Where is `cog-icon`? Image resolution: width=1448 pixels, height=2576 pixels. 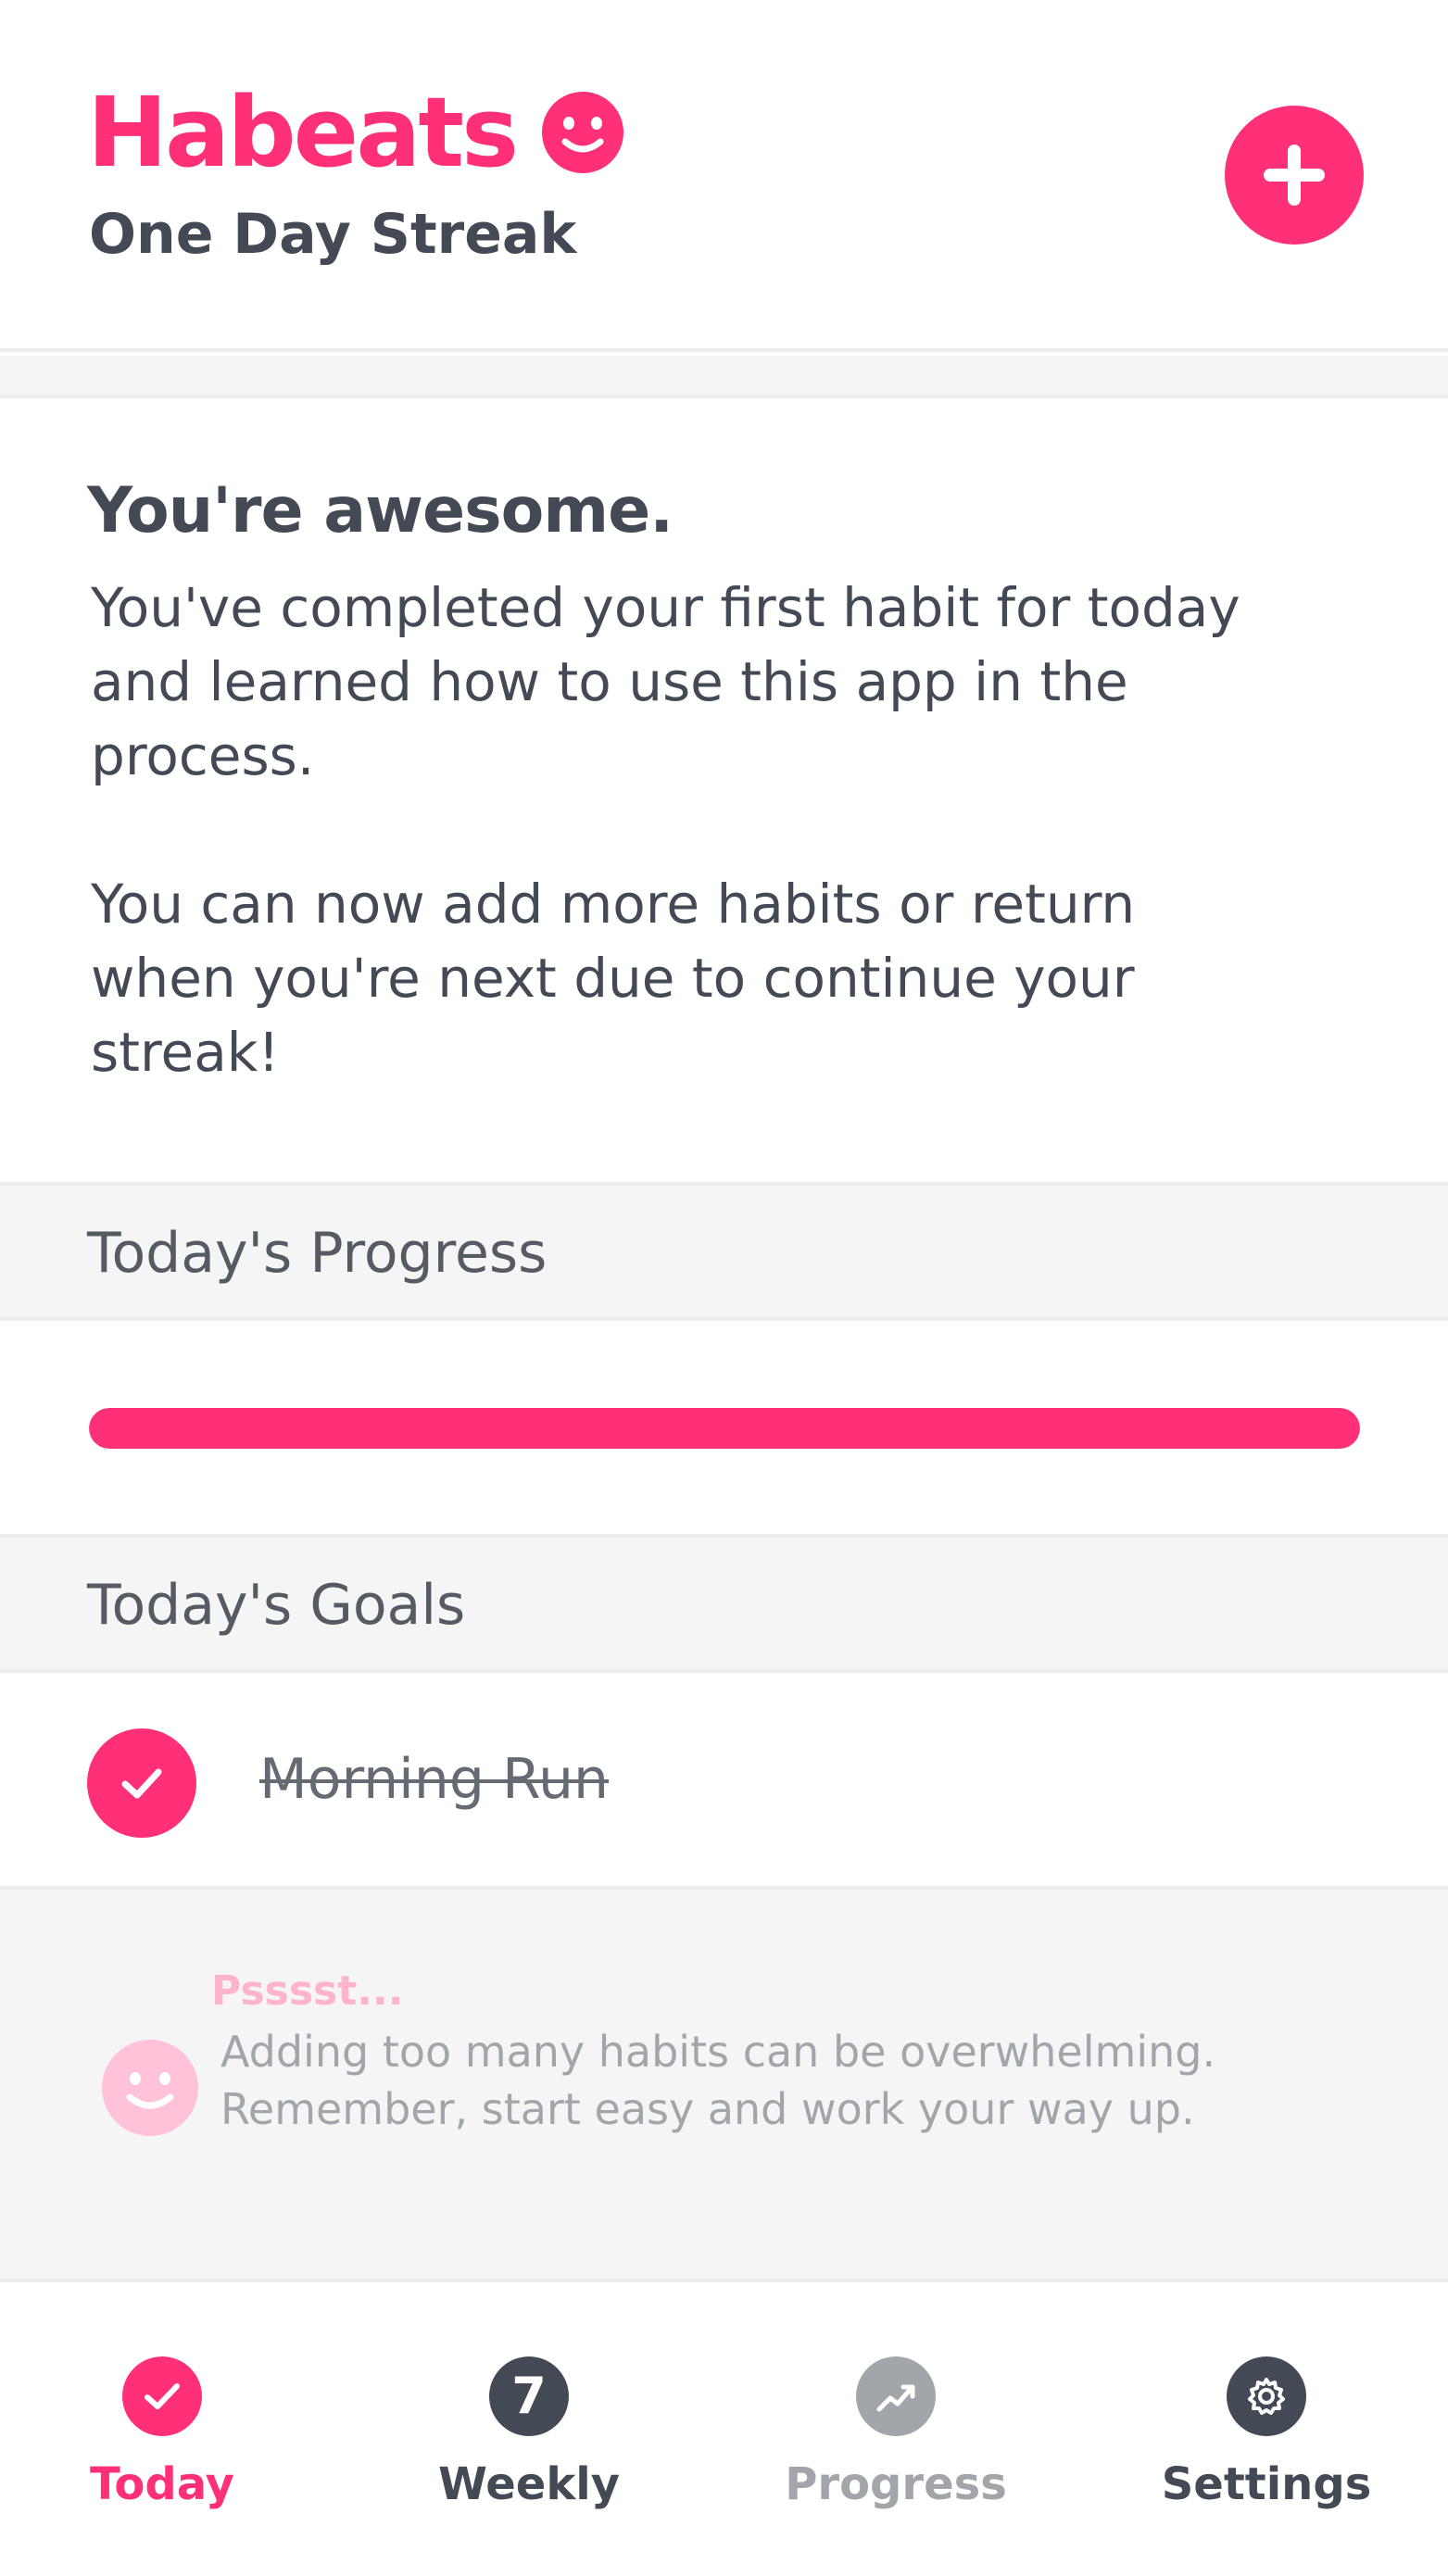 cog-icon is located at coordinates (1266, 2396).